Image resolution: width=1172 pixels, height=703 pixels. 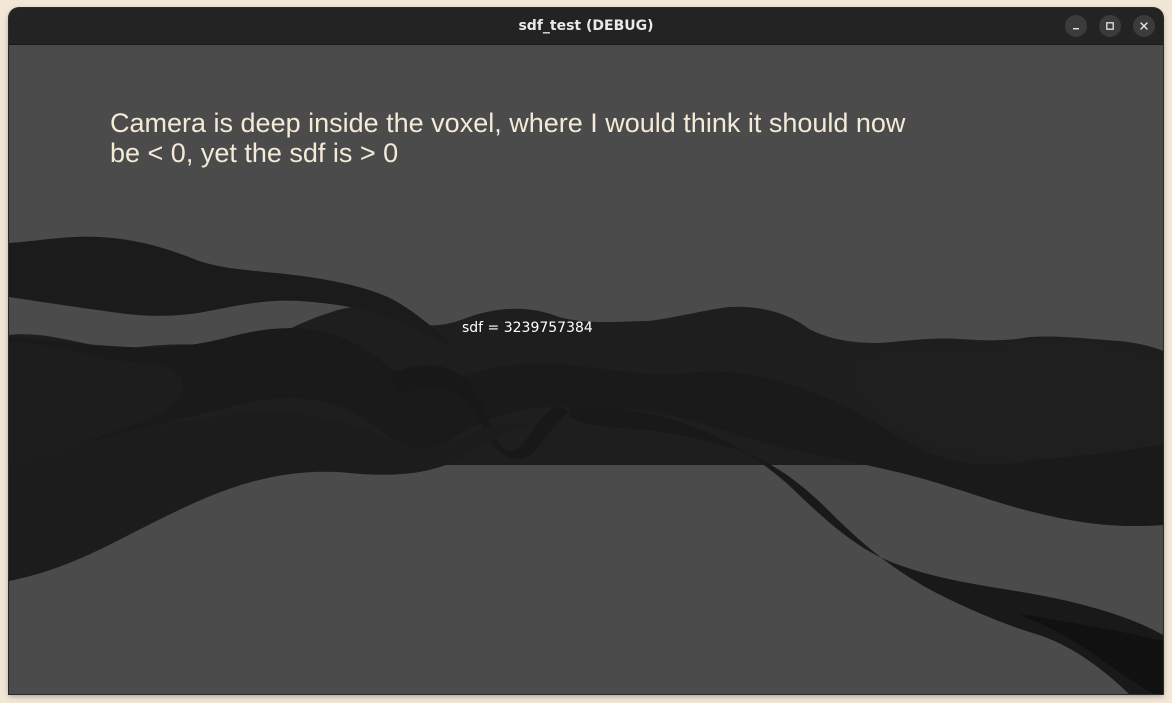 I want to click on window-title: sdf_test (DEBUG), so click(x=586, y=26).